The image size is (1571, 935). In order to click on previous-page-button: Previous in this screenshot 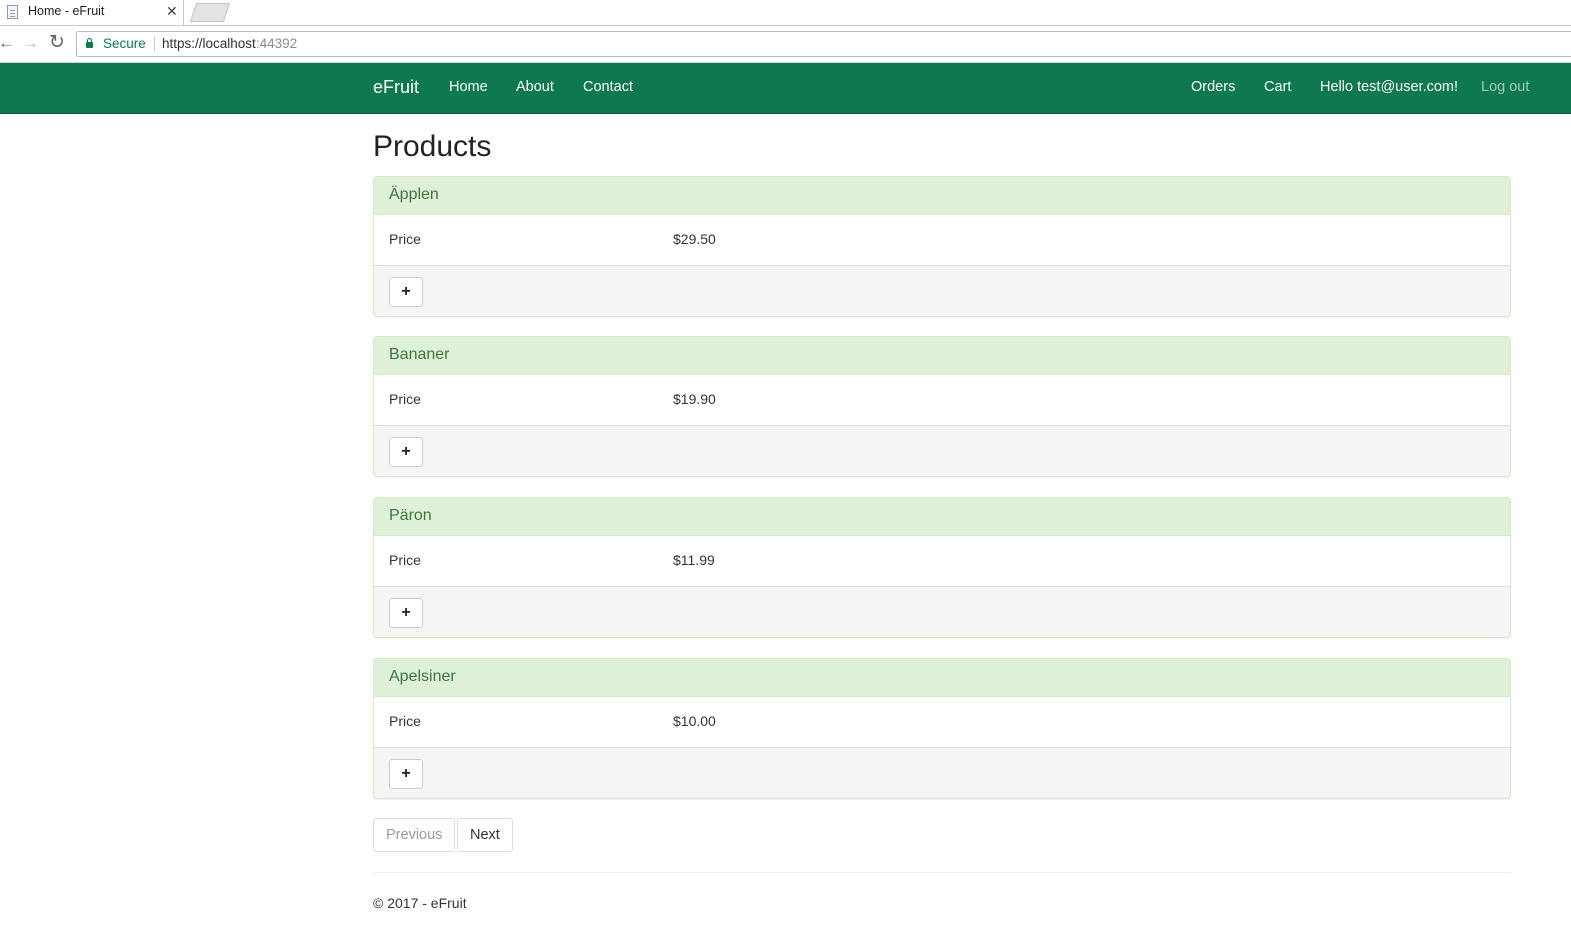, I will do `click(414, 835)`.